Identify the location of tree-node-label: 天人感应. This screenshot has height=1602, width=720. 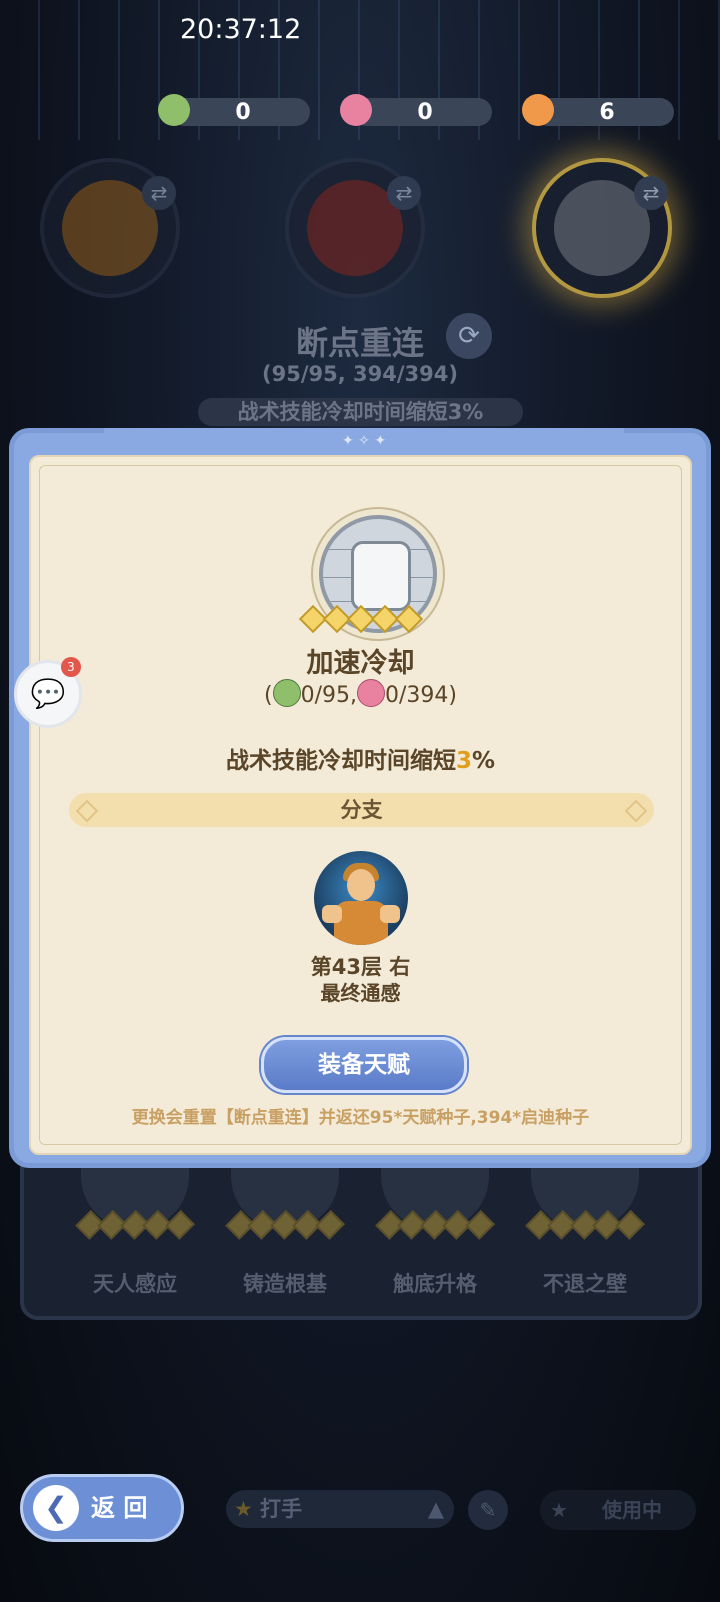
(135, 1284).